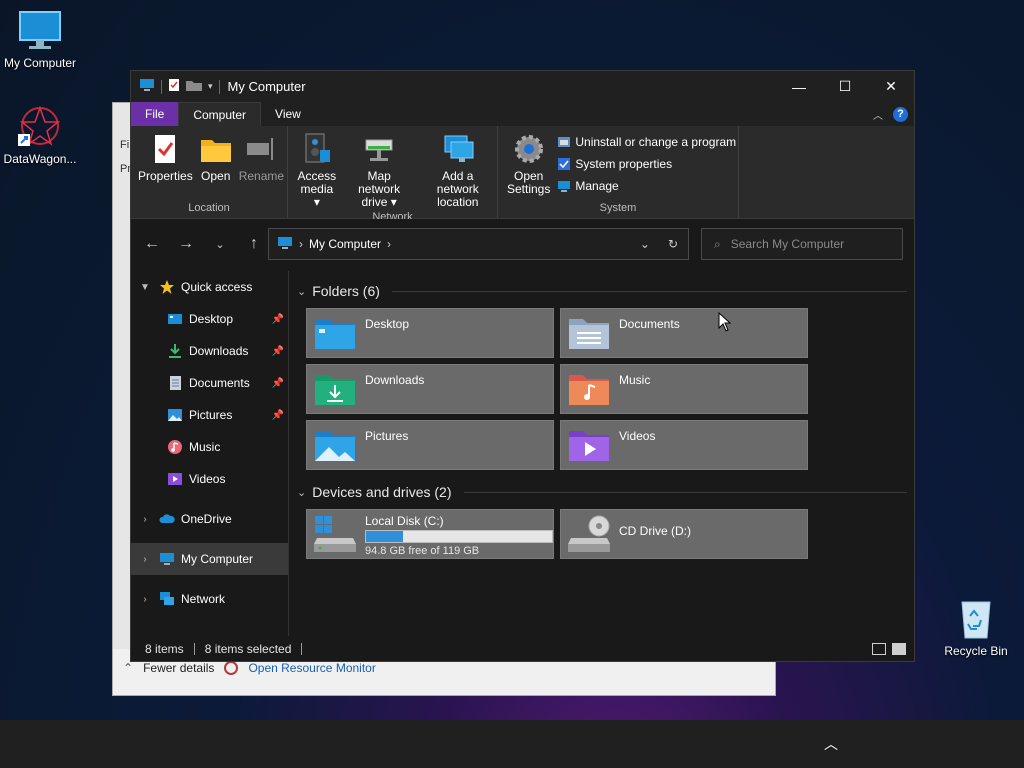 This screenshot has width=1024, height=768. I want to click on nav-my-computer-label: My Computer, so click(217, 559).